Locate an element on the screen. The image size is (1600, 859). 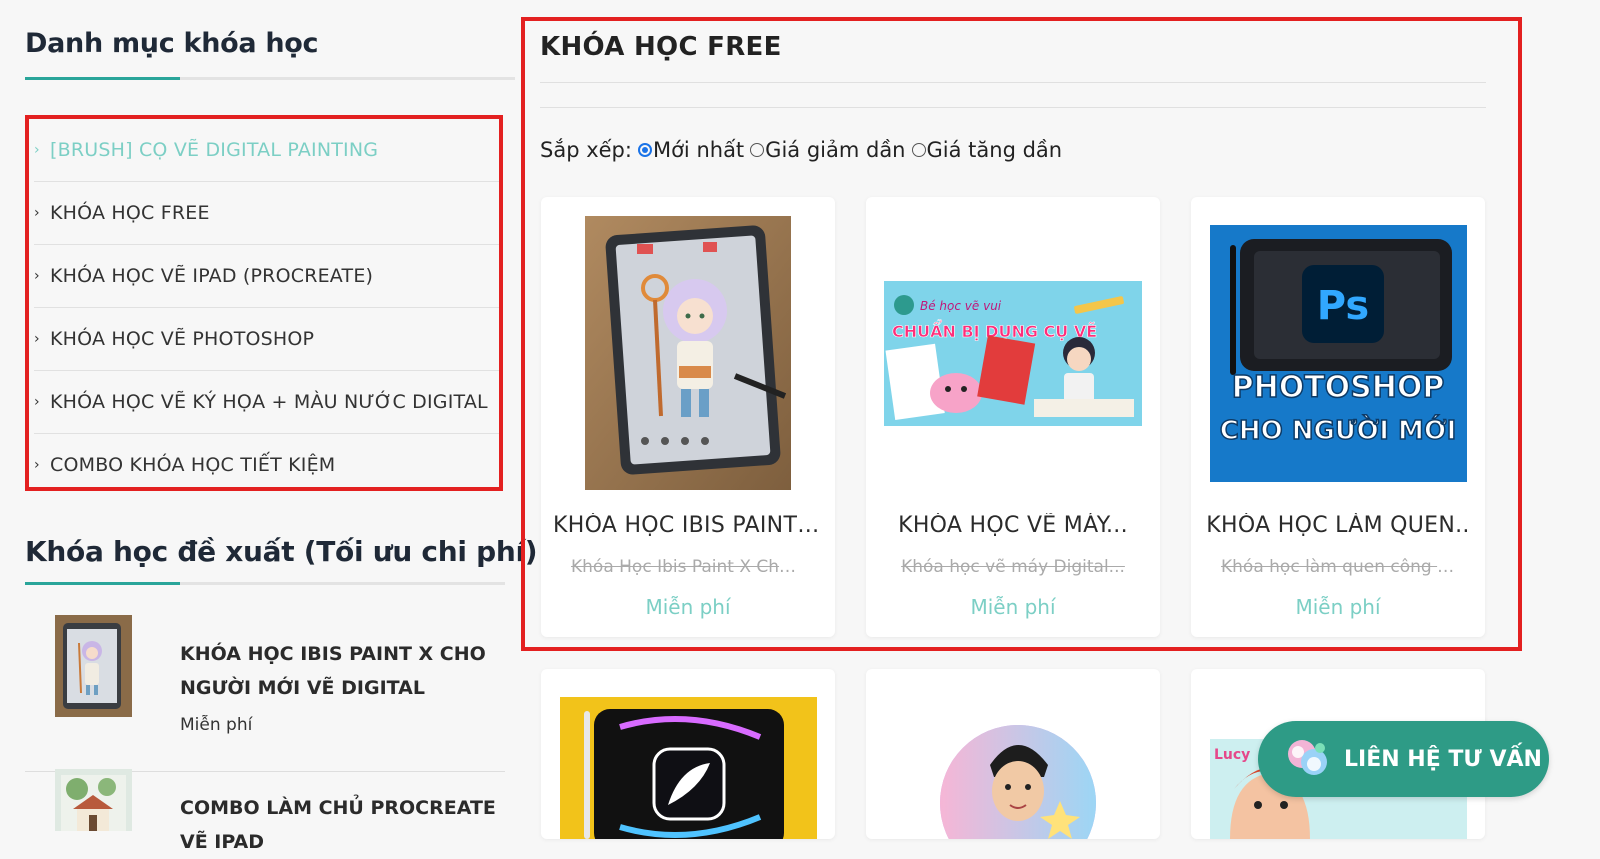
category-label: KHÓA HỌC FREE is located at coordinates (130, 213).